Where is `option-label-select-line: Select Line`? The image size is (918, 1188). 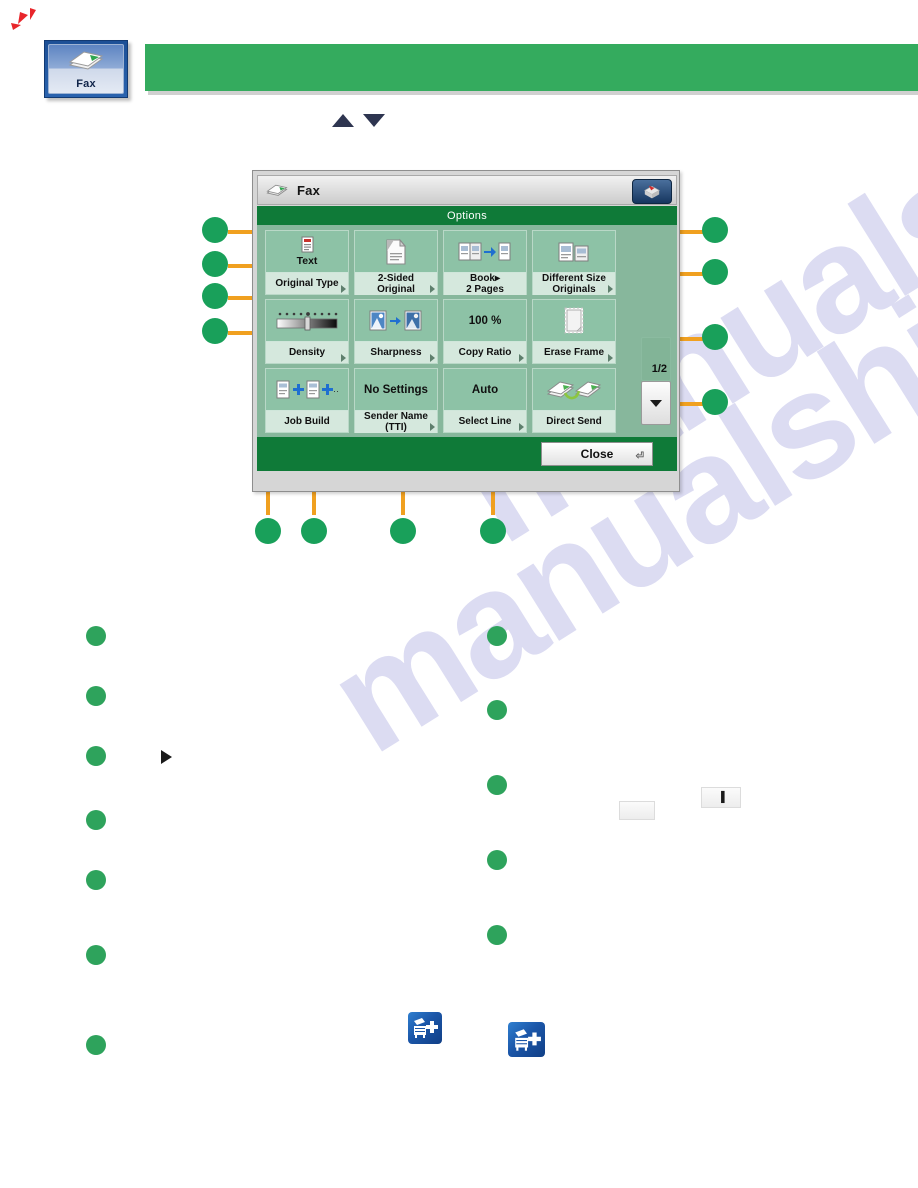
option-label-select-line: Select Line is located at coordinates (485, 421).